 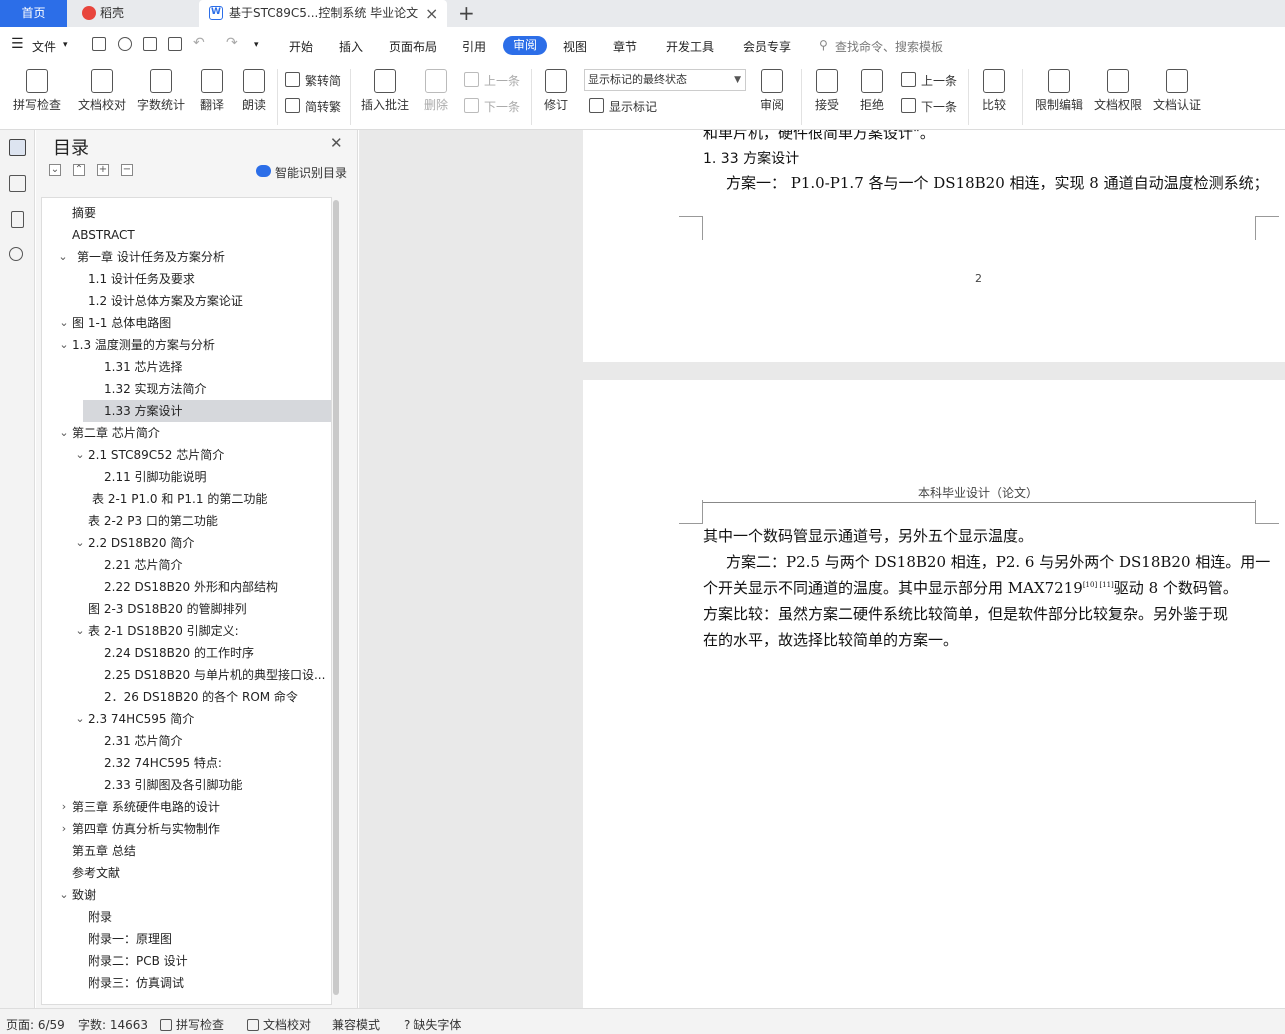 What do you see at coordinates (1118, 88) in the screenshot?
I see `doc-permission-button: 文档权限` at bounding box center [1118, 88].